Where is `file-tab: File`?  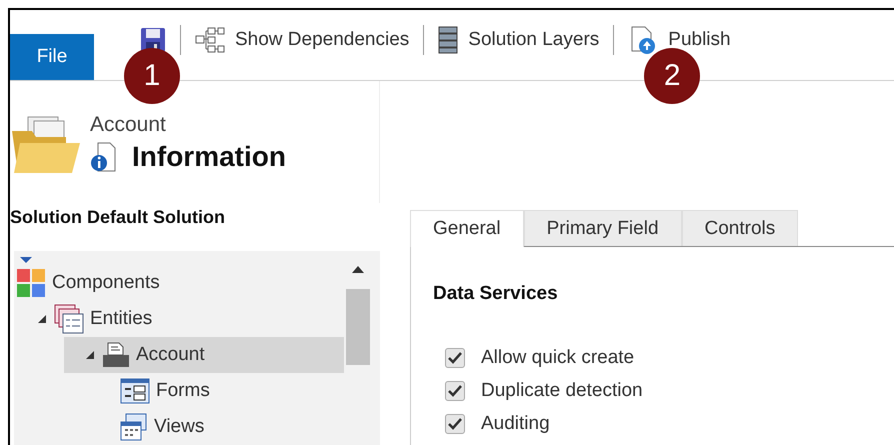 file-tab: File is located at coordinates (52, 57).